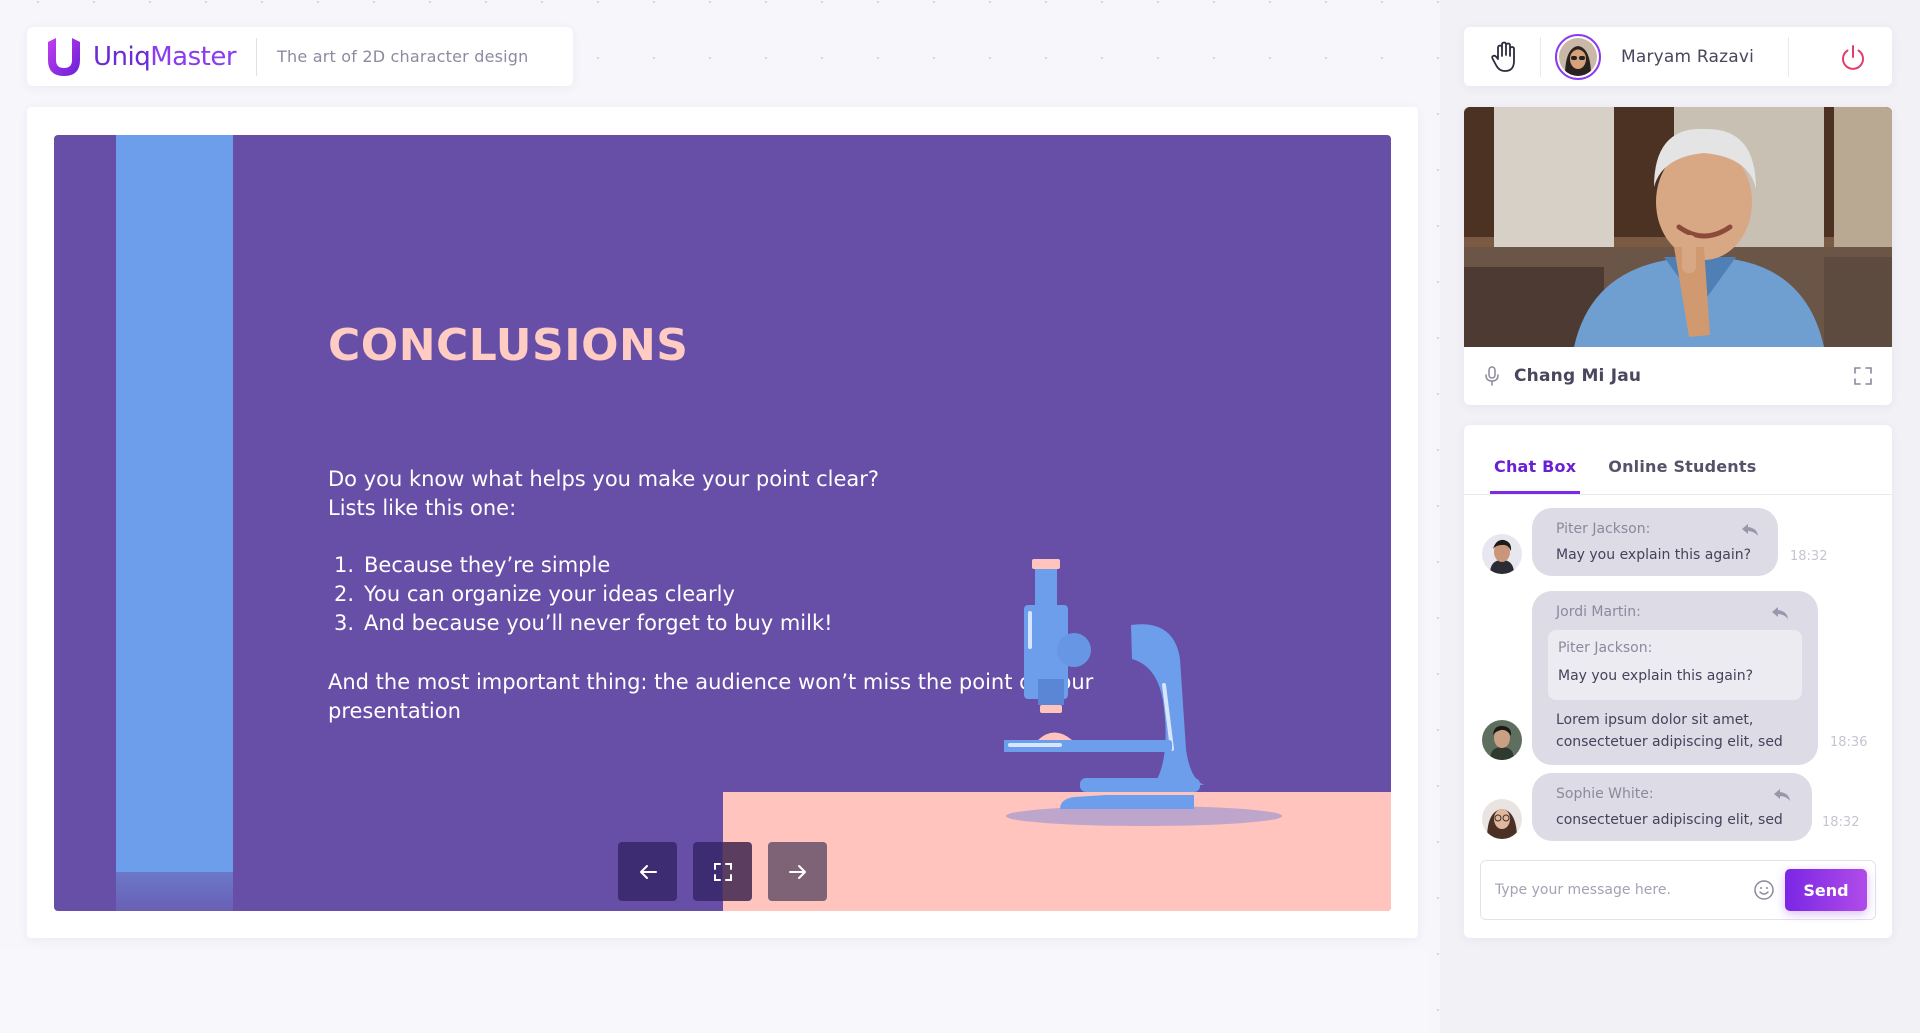 The width and height of the screenshot is (1920, 1033). Describe the element at coordinates (1682, 475) in the screenshot. I see `tab-online-students: Online Students` at that location.